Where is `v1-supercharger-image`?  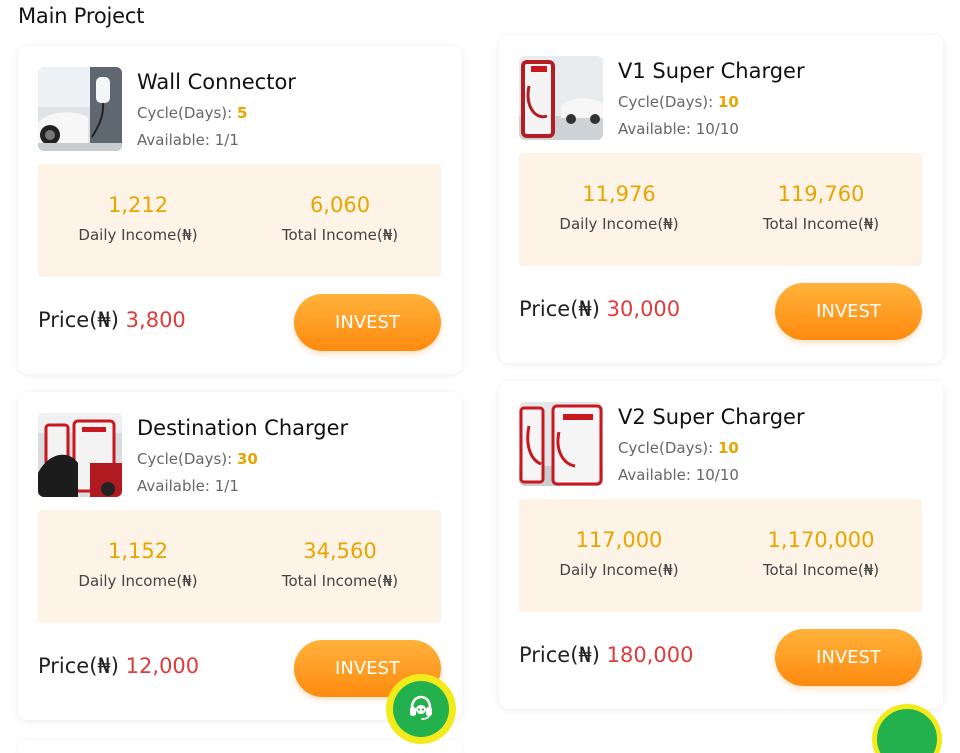
v1-supercharger-image is located at coordinates (561, 98).